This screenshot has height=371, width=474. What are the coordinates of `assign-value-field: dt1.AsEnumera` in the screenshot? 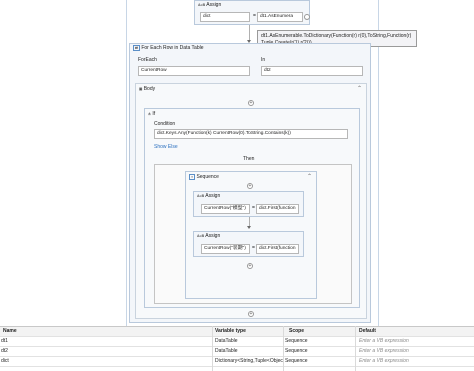 It's located at (280, 17).